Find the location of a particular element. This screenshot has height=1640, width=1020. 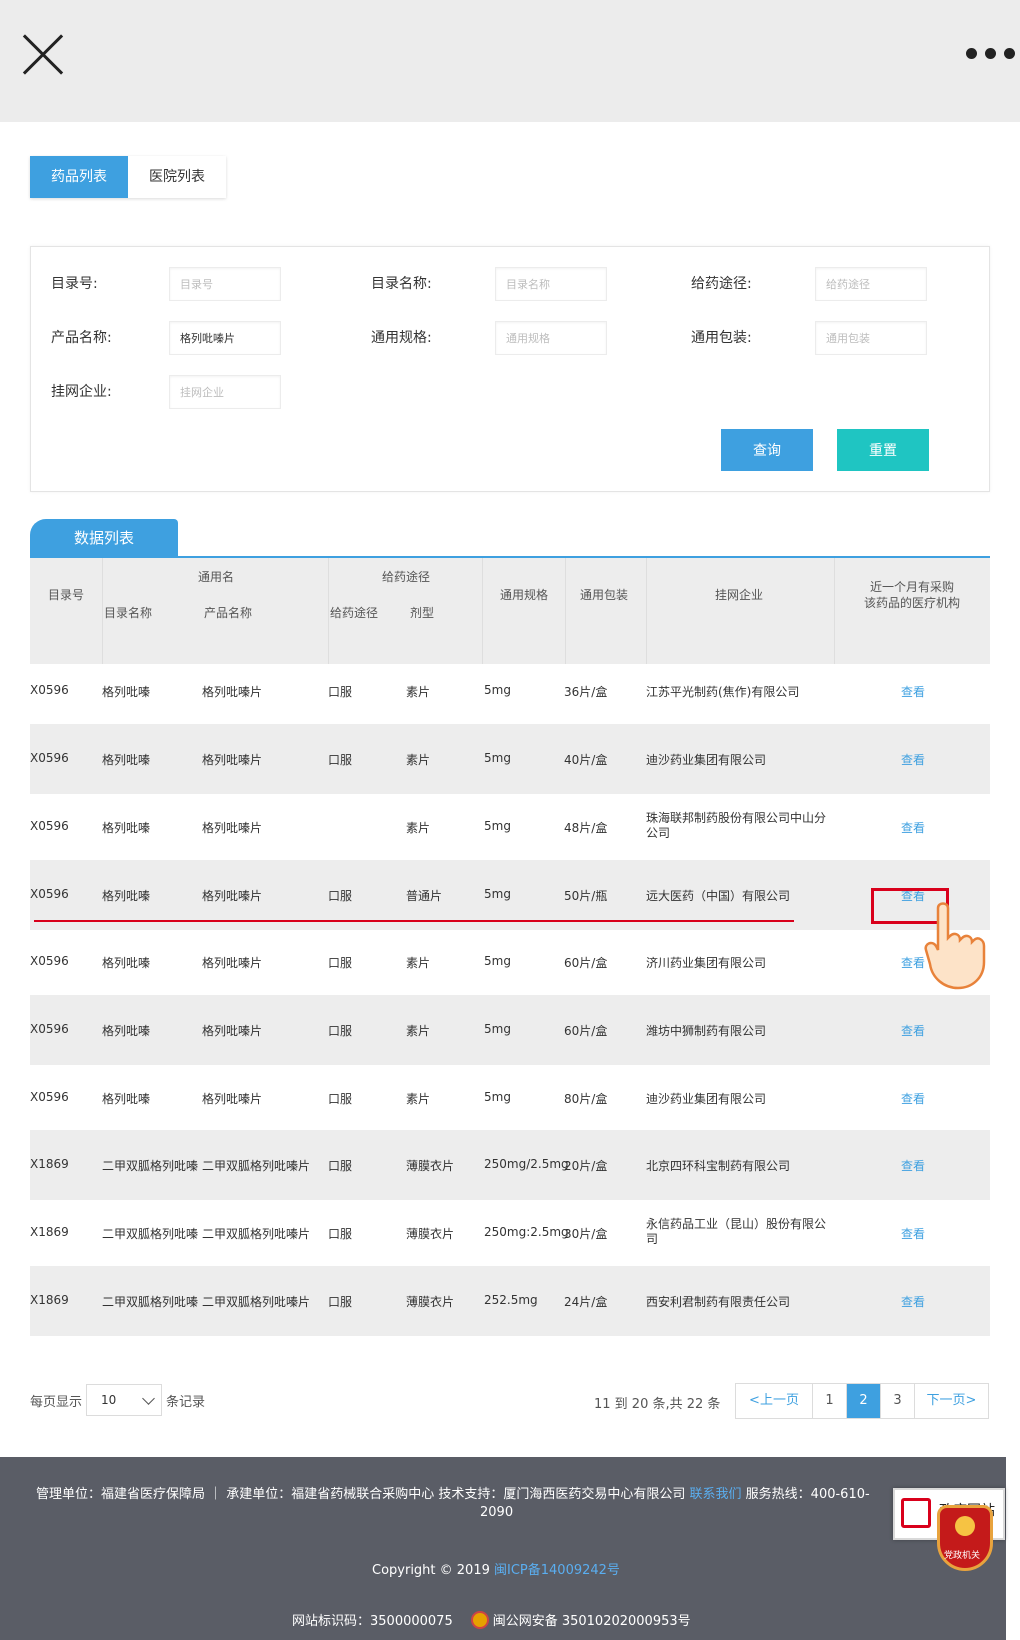

prev-page-button: <上一页 is located at coordinates (774, 1401).